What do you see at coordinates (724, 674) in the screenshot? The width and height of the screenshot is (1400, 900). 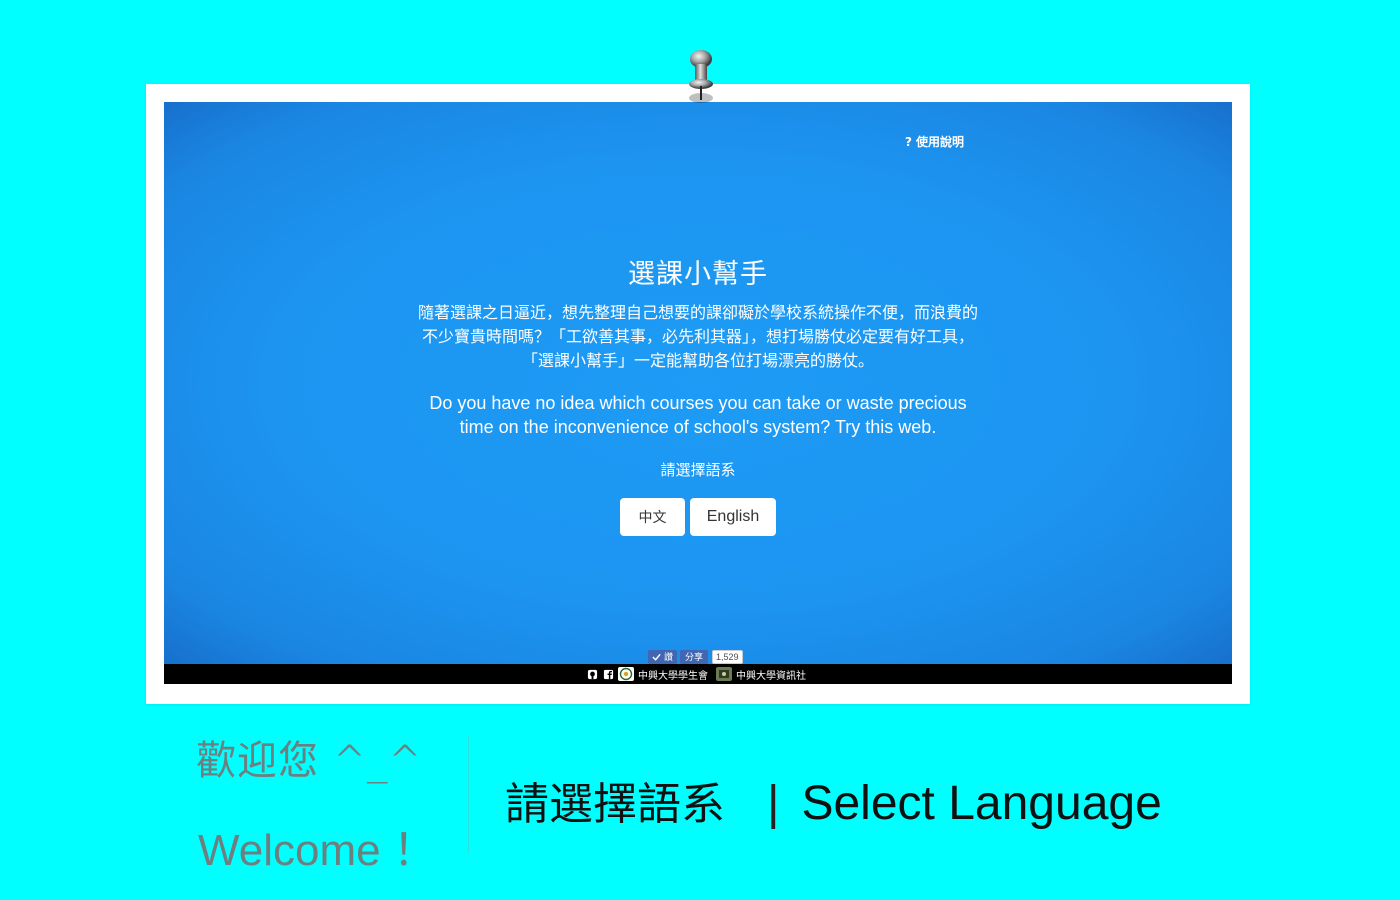 I see `info-club-logo` at bounding box center [724, 674].